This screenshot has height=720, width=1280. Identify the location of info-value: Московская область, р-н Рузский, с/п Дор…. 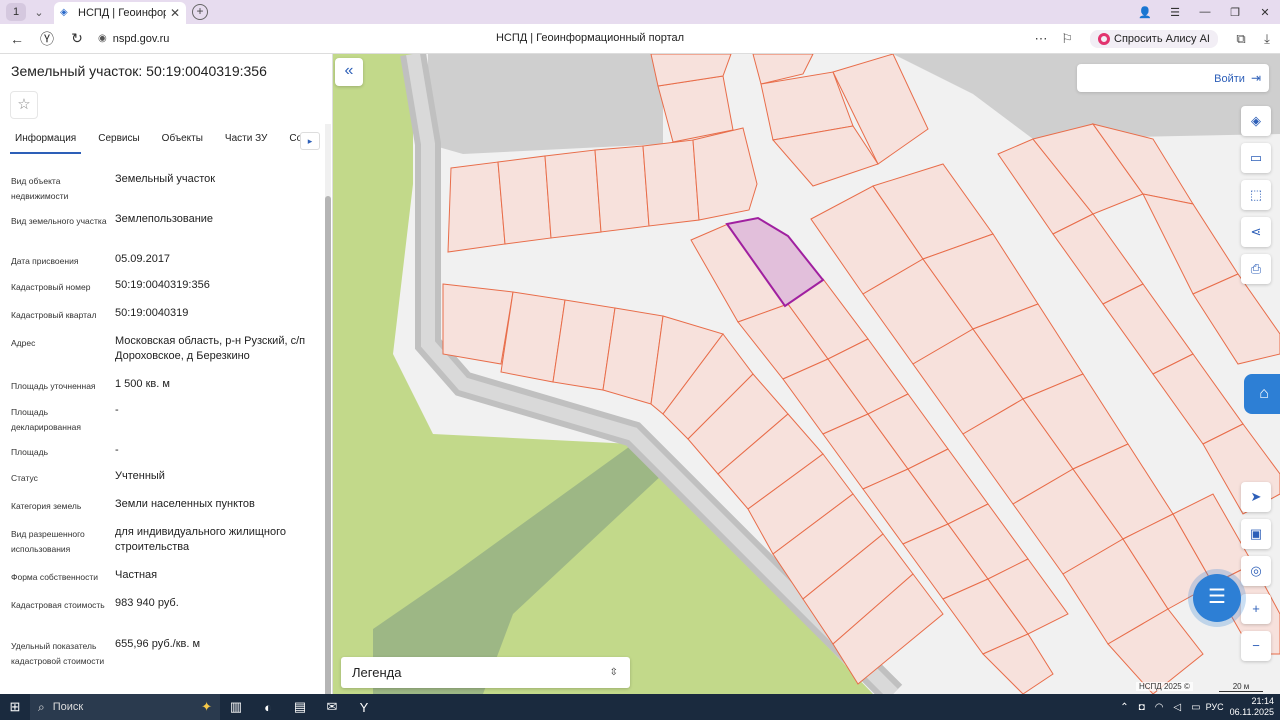
(210, 348).